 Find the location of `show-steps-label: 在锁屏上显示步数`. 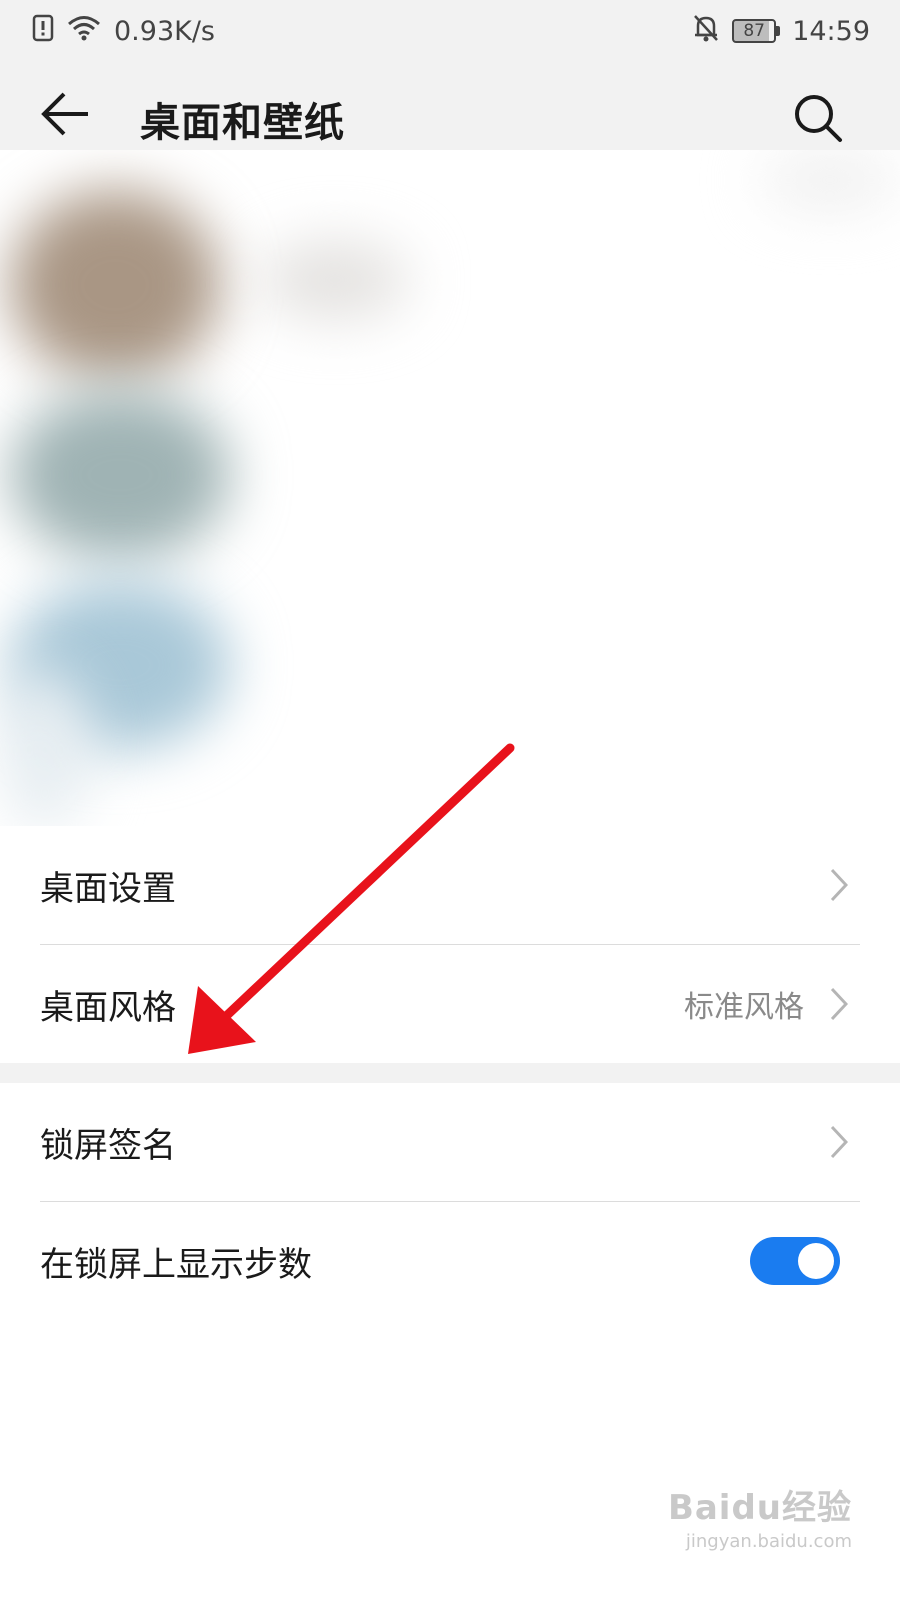

show-steps-label: 在锁屏上显示步数 is located at coordinates (176, 1264).